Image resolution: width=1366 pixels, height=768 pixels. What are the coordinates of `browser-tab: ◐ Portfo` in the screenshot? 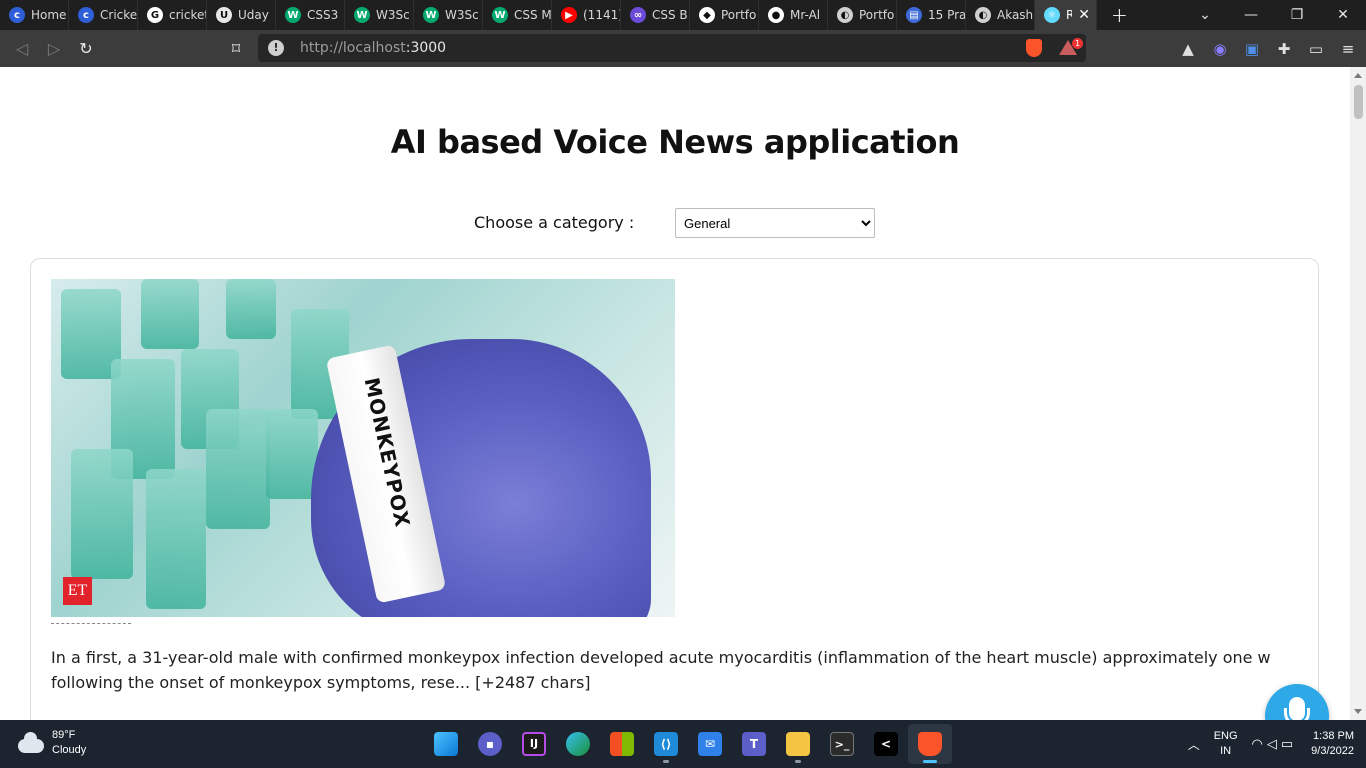 It's located at (862, 15).